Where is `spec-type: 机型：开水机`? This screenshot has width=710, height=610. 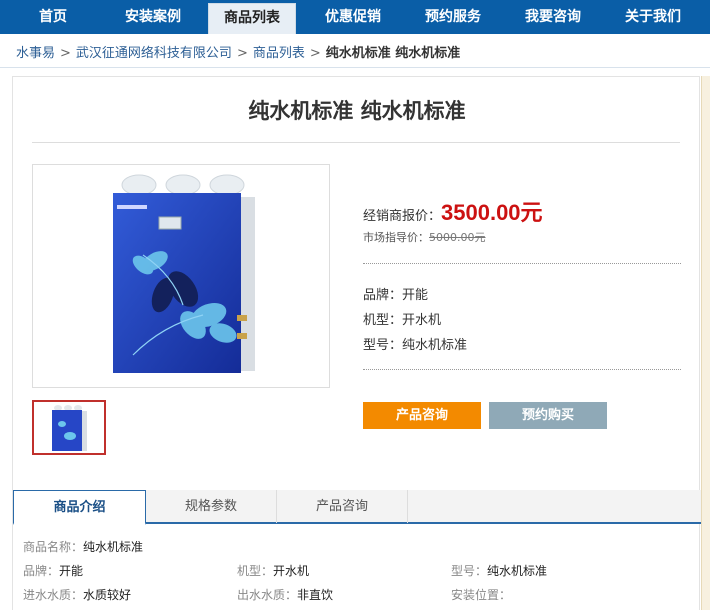
spec-type: 机型：开水机 is located at coordinates (402, 318).